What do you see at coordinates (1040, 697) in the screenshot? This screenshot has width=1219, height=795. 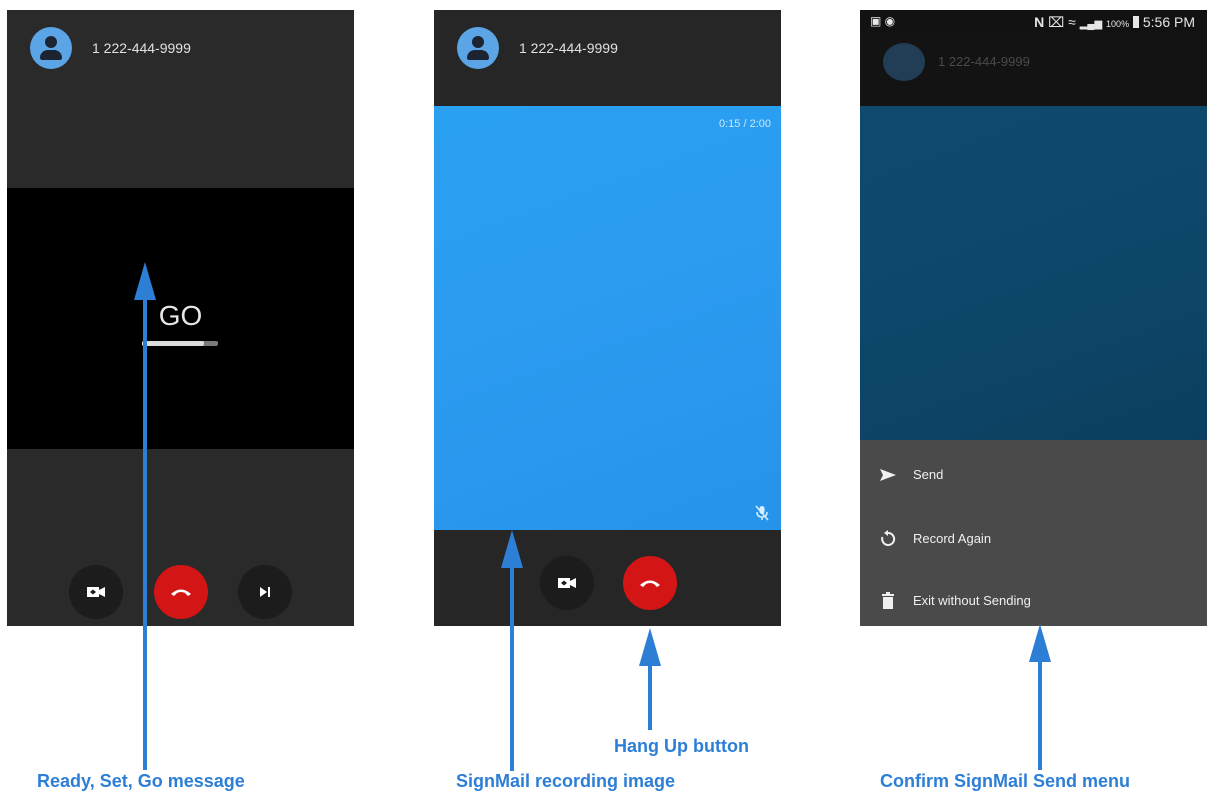 I see `arrow-confirm` at bounding box center [1040, 697].